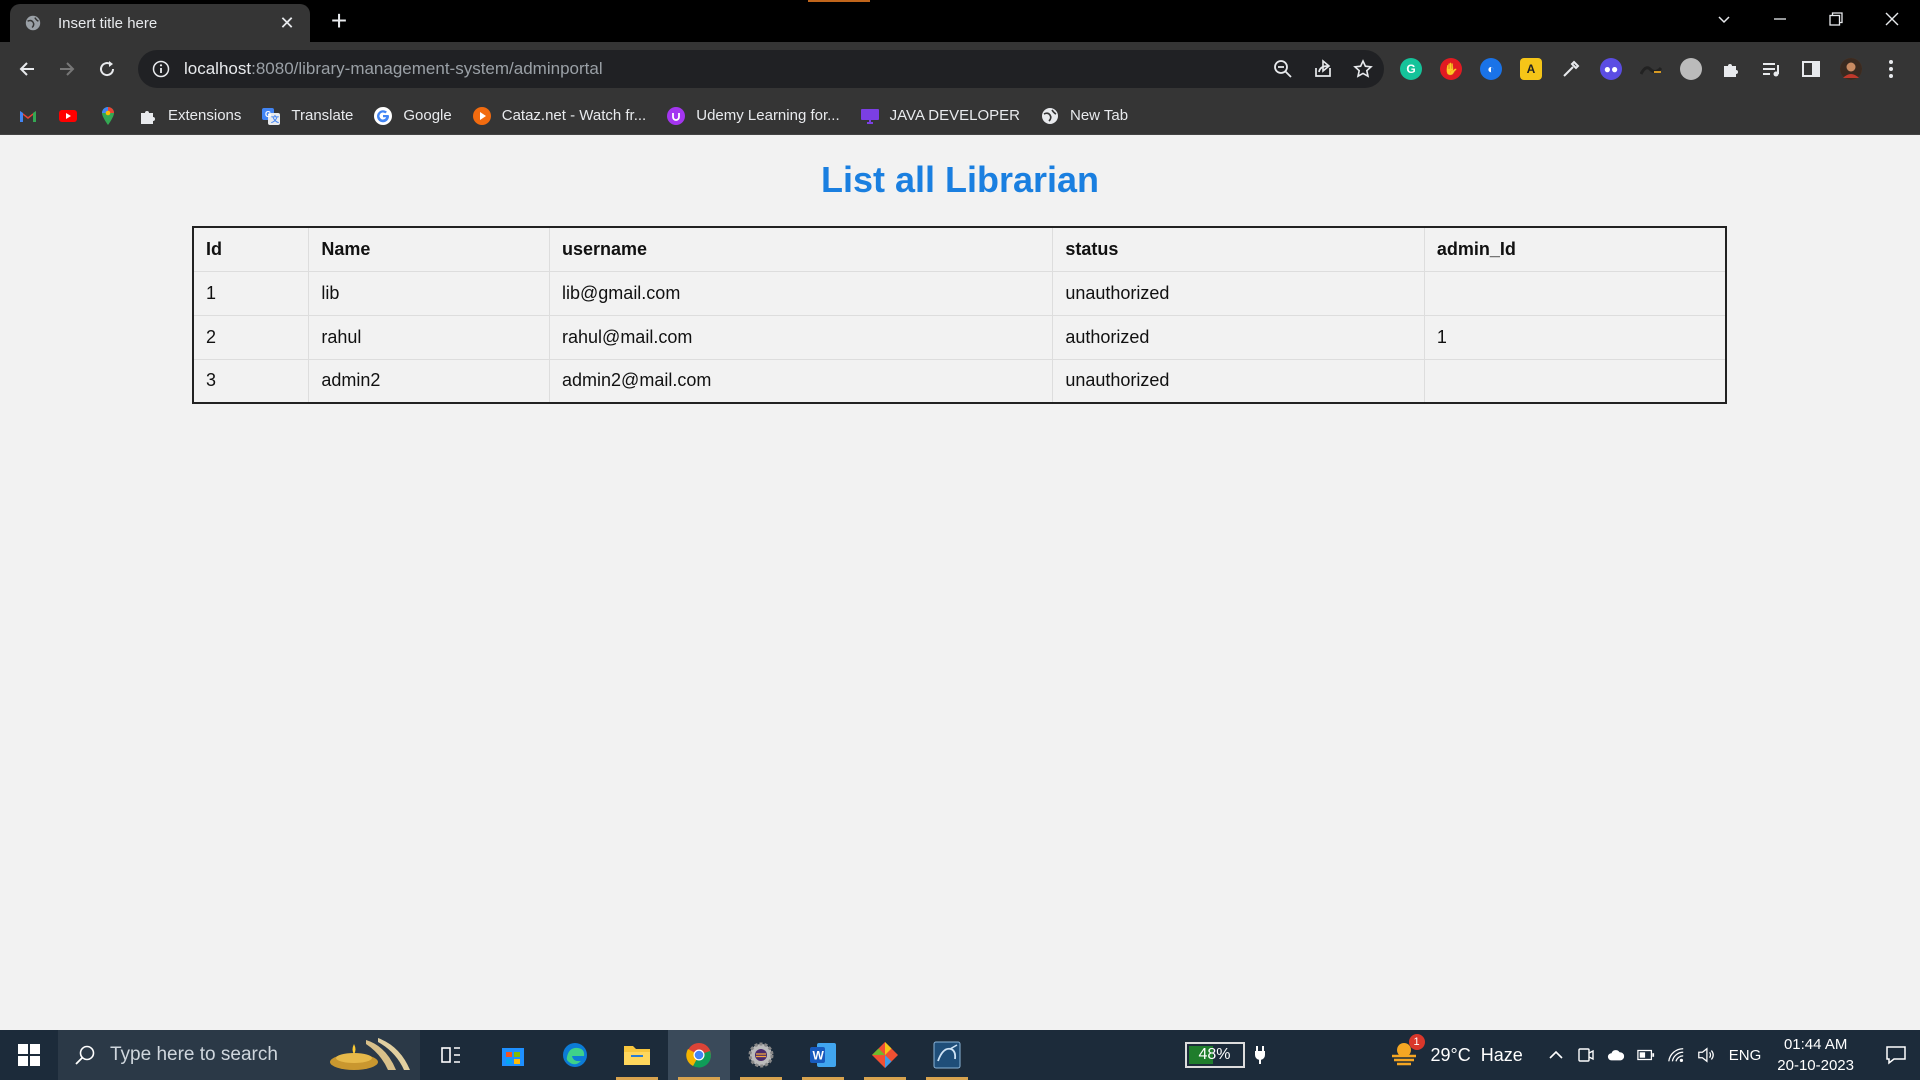 Image resolution: width=1920 pixels, height=1080 pixels. I want to click on side-panel-icon, so click(1811, 69).